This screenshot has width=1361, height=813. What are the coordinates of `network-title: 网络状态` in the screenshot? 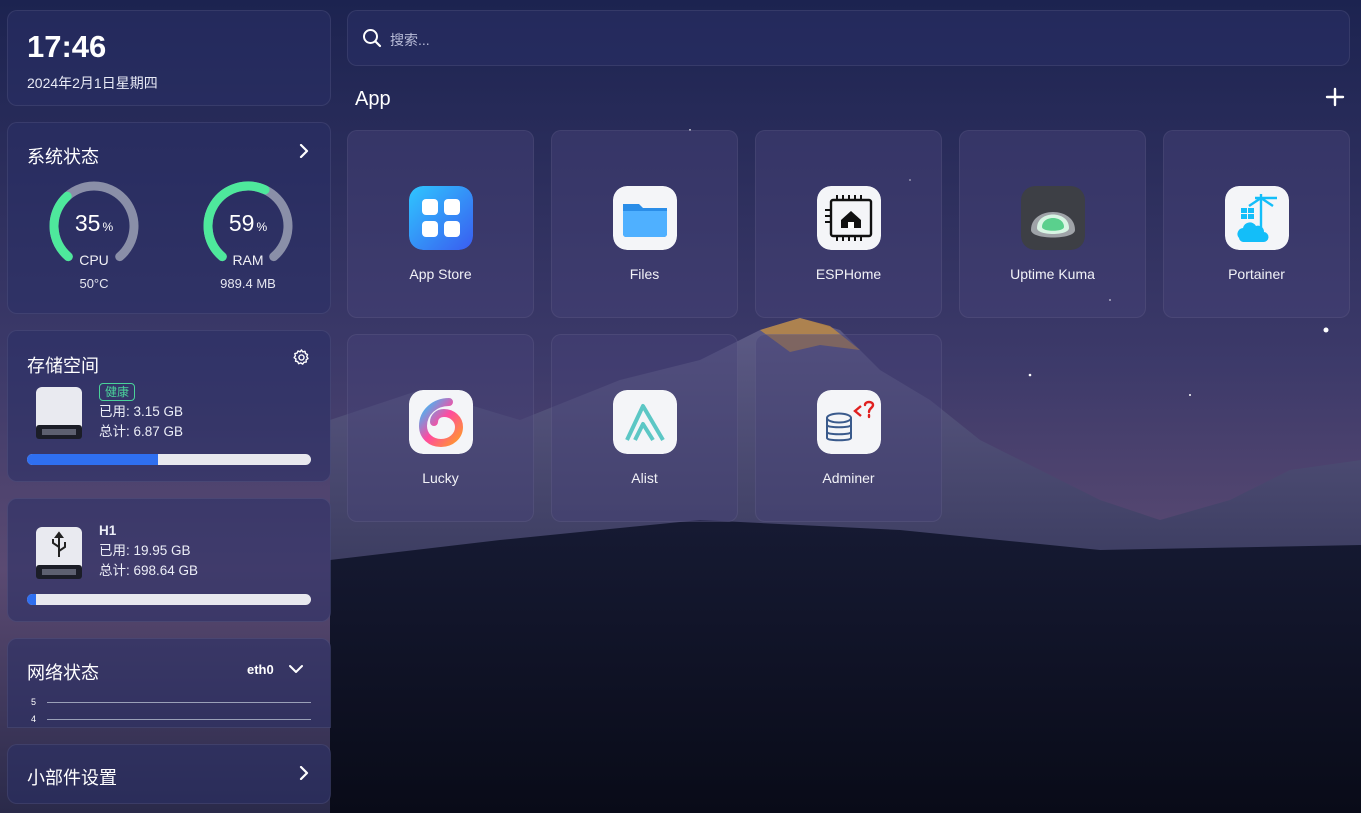 It's located at (63, 673).